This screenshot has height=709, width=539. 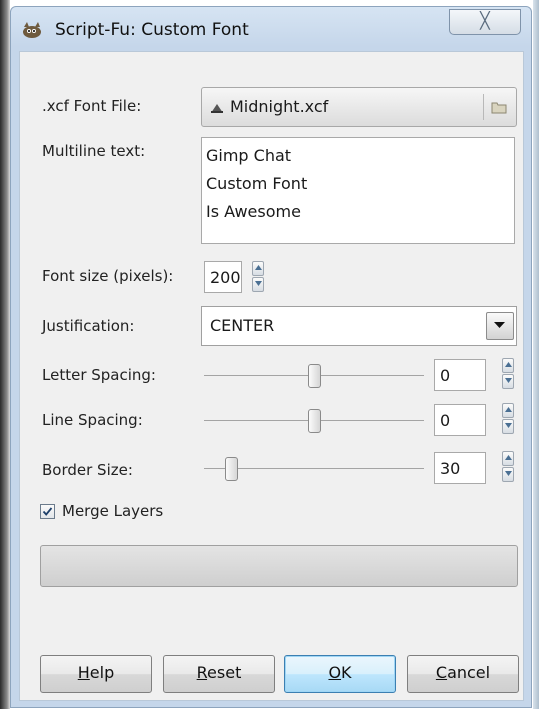 I want to click on reset-mnemonic: R, so click(x=202, y=672).